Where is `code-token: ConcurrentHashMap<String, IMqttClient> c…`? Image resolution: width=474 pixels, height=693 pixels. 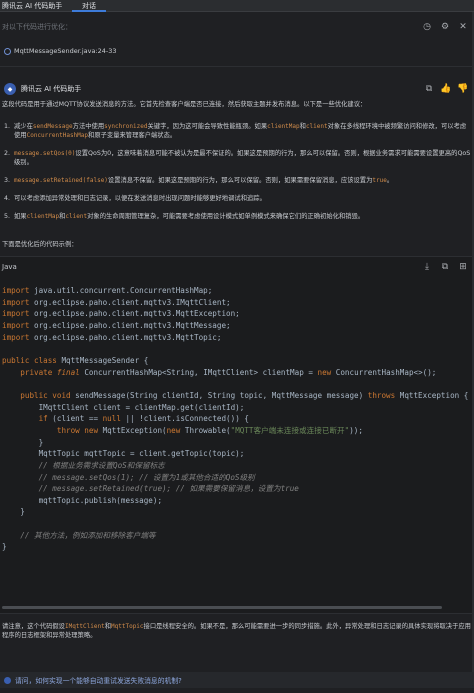 code-token: ConcurrentHashMap<String, IMqttClient> c… is located at coordinates (198, 372).